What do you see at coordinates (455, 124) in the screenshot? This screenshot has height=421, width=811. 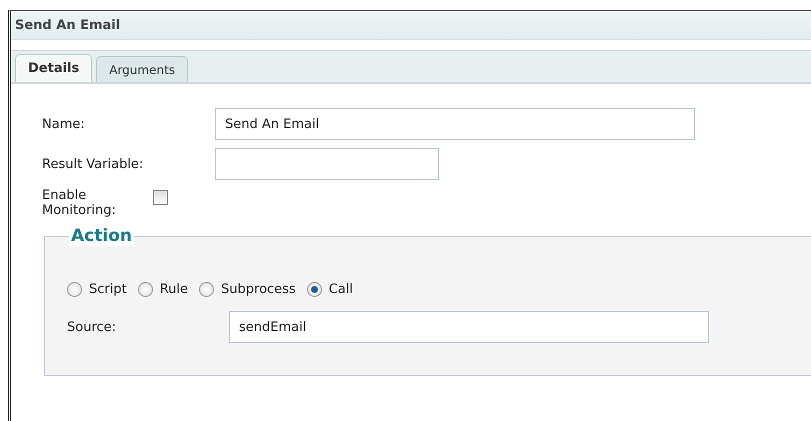 I see `input-field: Send An Email` at bounding box center [455, 124].